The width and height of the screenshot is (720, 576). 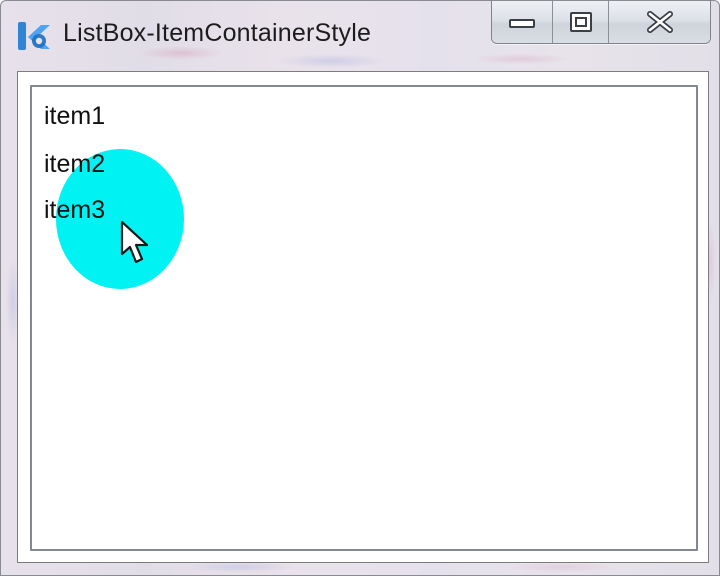 What do you see at coordinates (134, 242) in the screenshot?
I see `mouse-pointer-icon` at bounding box center [134, 242].